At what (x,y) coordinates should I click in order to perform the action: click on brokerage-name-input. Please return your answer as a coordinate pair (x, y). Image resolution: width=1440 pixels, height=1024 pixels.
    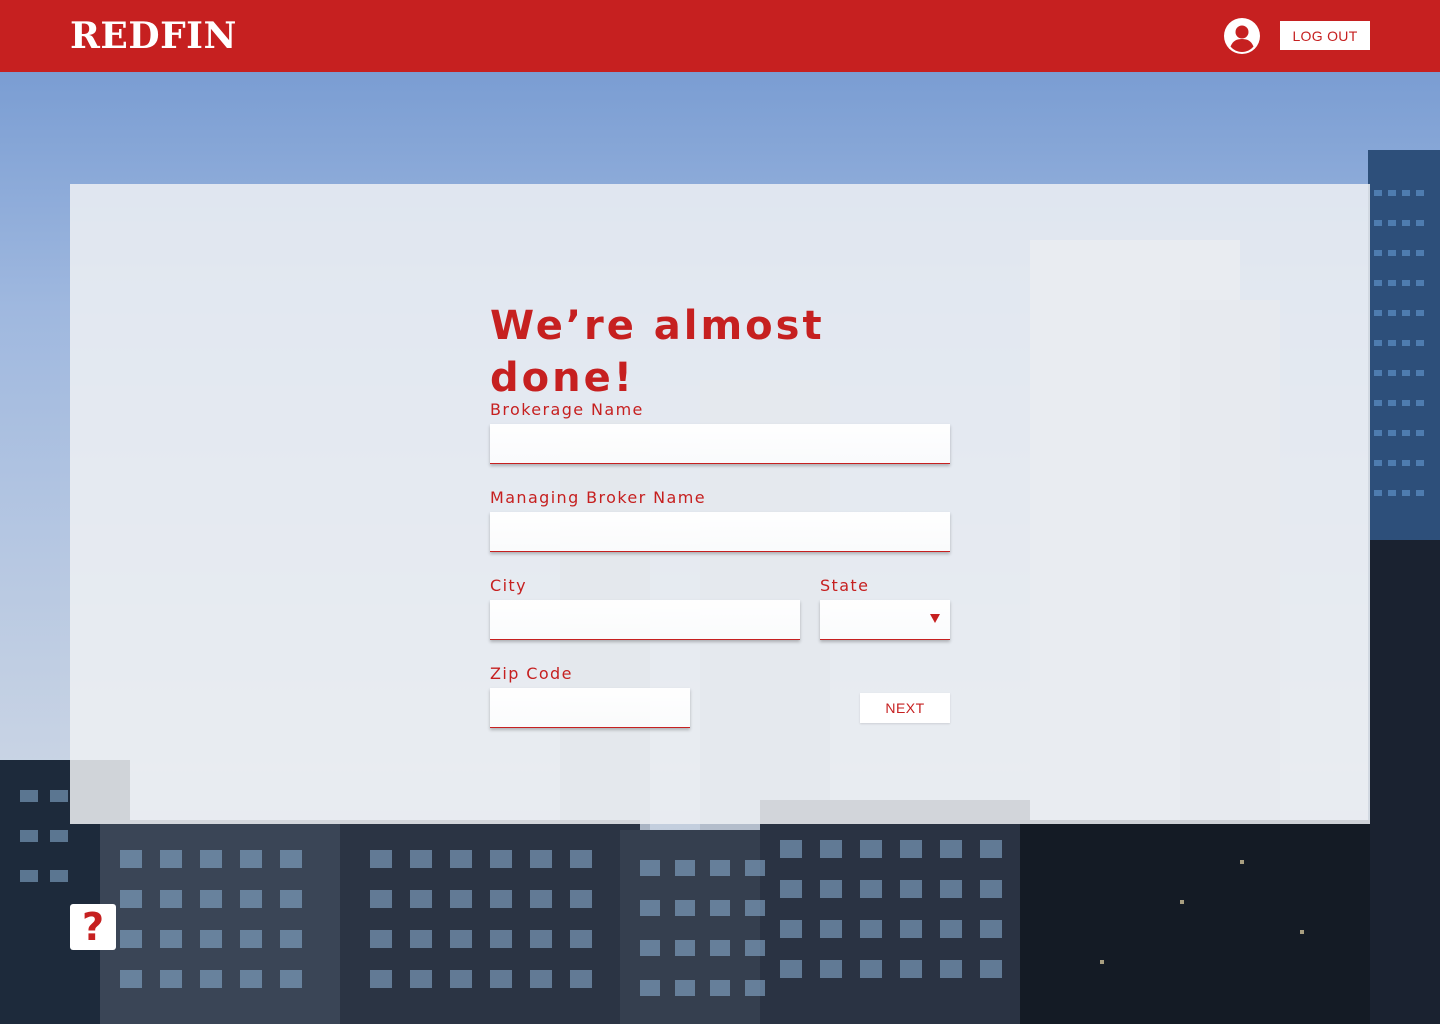
    Looking at the image, I should click on (720, 444).